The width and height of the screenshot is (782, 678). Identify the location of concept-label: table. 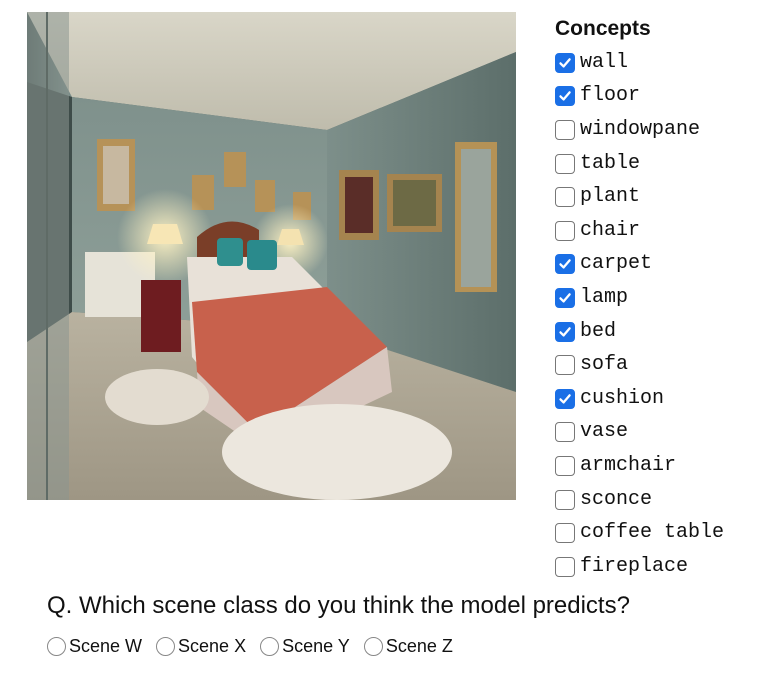
(610, 163).